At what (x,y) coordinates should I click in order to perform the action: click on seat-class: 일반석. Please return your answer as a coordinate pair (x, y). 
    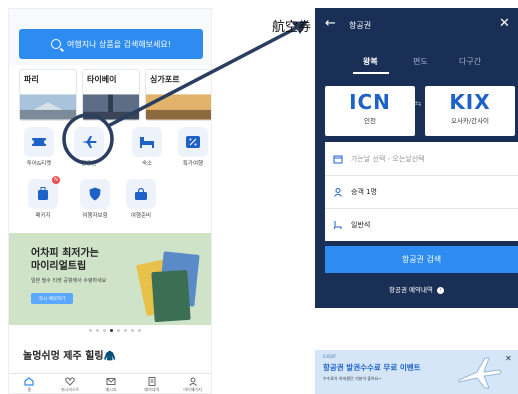
    Looking at the image, I should click on (361, 225).